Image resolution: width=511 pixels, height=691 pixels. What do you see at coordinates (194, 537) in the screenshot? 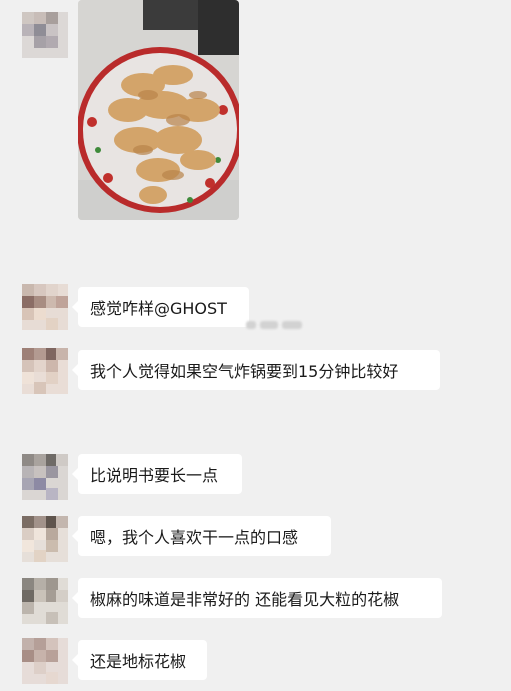
I see `message-text: 嗯，我个人喜欢干一点的口感` at bounding box center [194, 537].